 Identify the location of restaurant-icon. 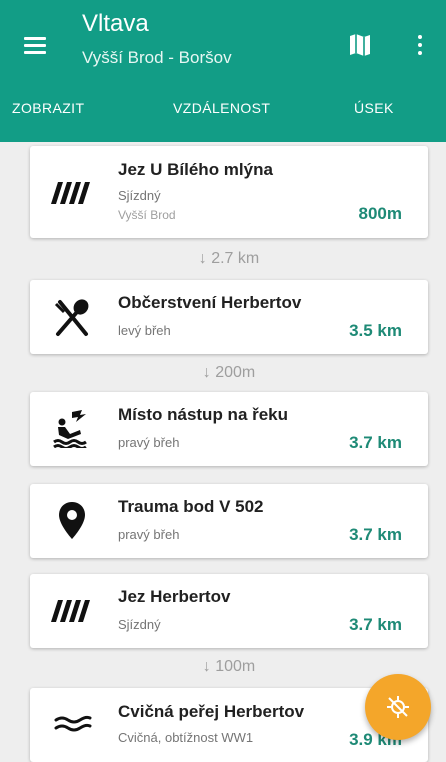
(72, 318).